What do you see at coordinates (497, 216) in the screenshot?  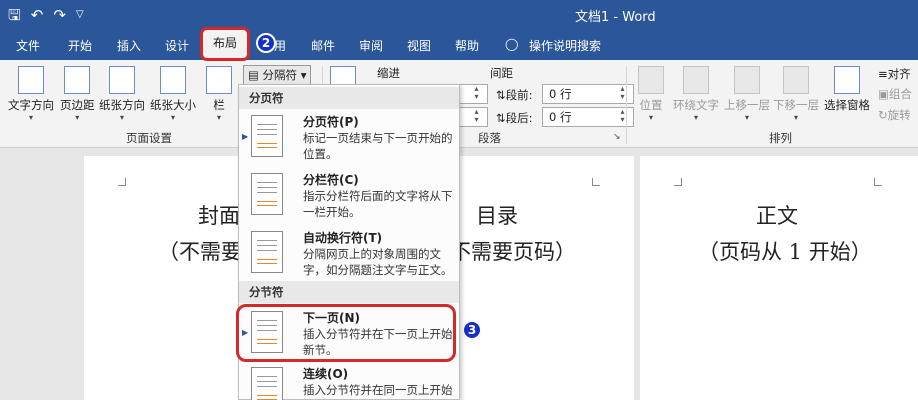 I see `toc-title: 目录` at bounding box center [497, 216].